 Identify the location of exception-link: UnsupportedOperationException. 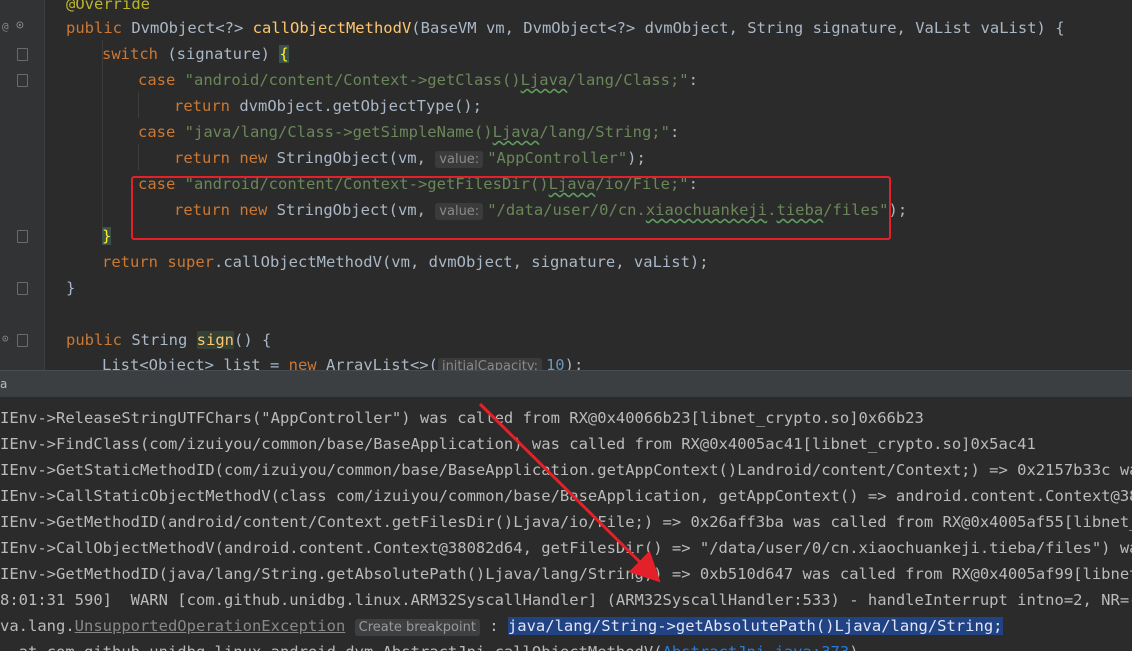
(210, 626).